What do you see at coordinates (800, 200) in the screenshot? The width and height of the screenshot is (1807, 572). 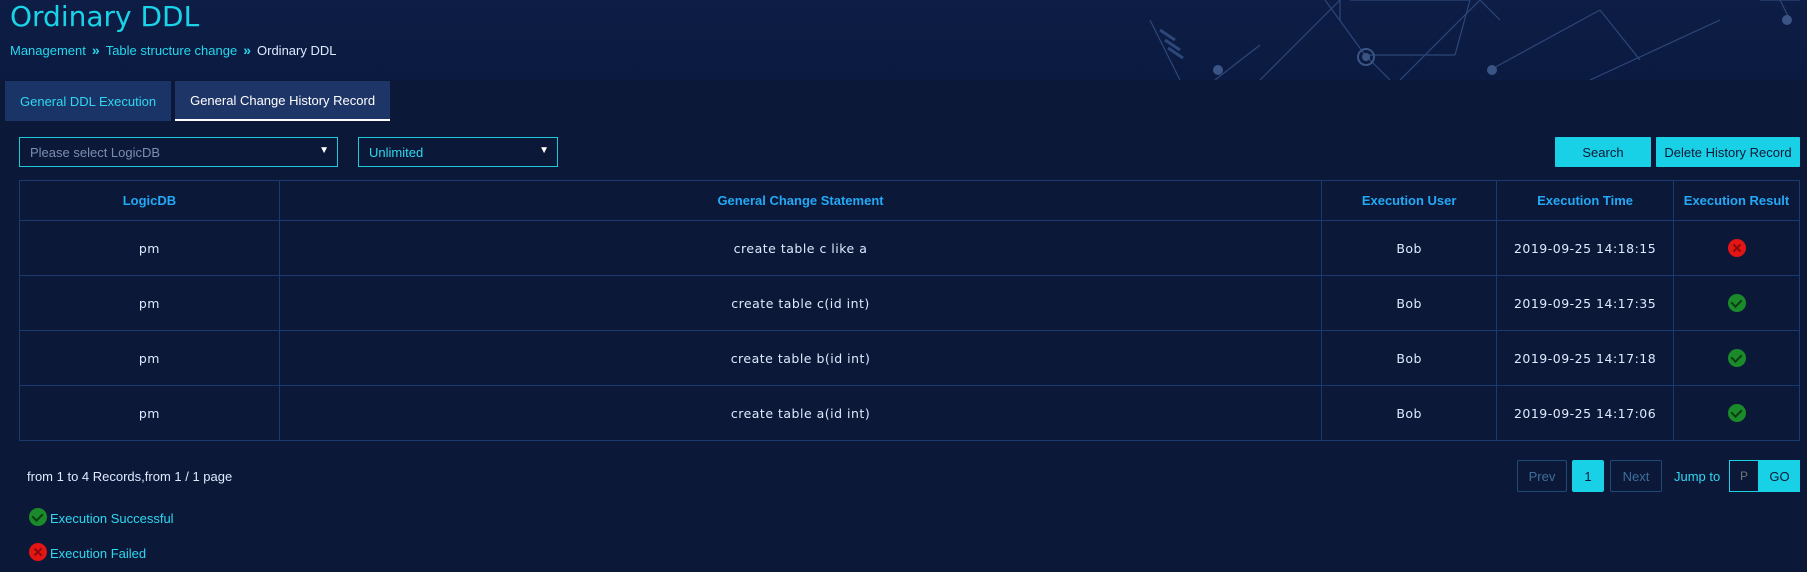 I see `column-header-statement: General Change Statement` at bounding box center [800, 200].